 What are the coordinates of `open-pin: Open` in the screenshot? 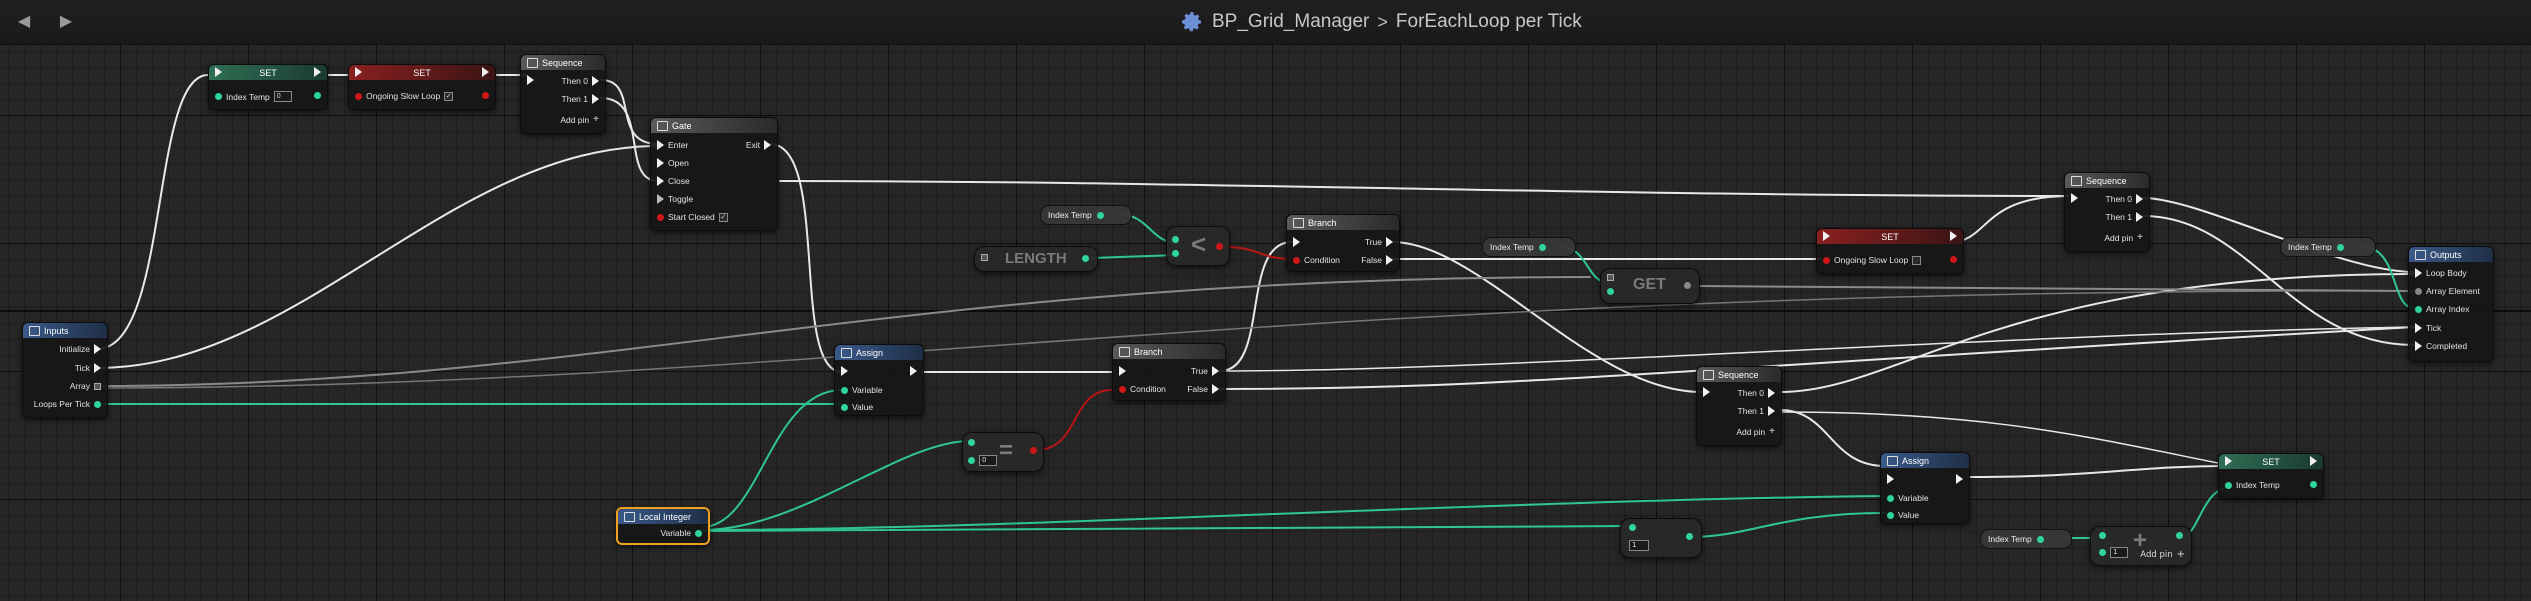 It's located at (673, 163).